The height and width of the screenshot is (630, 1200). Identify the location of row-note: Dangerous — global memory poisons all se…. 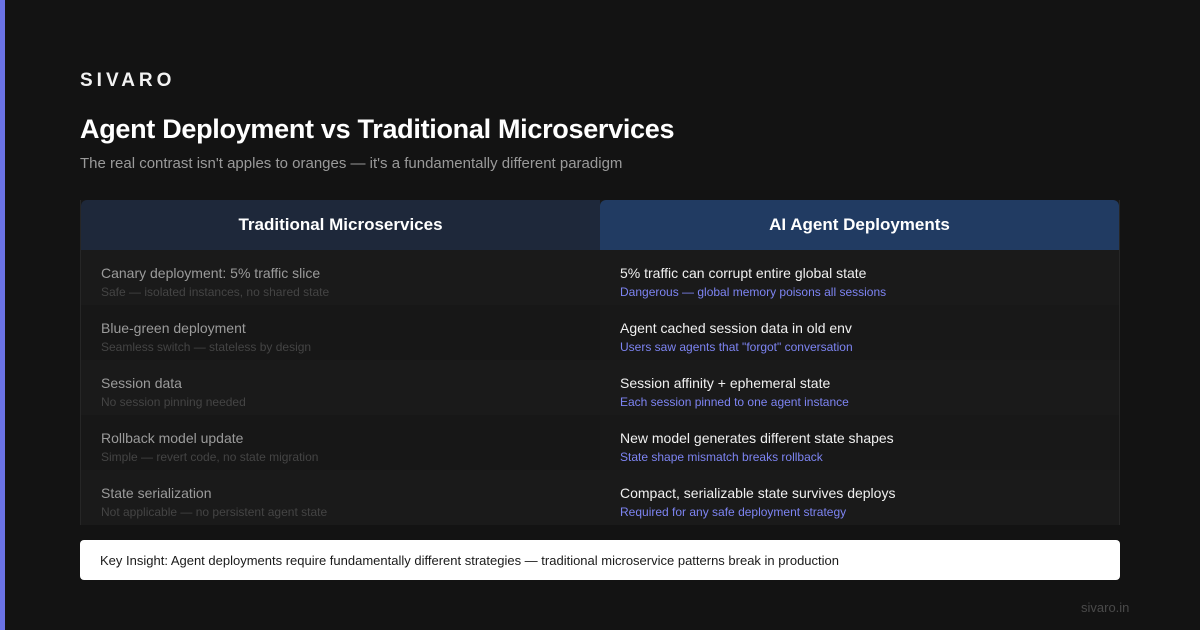
(753, 292).